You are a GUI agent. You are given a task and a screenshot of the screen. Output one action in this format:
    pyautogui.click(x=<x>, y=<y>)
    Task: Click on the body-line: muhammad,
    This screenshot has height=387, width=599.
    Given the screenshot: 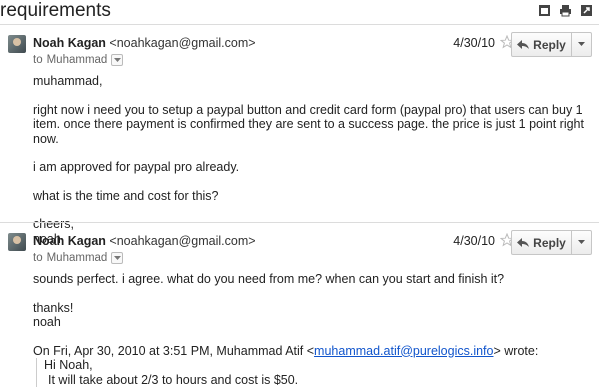 What is the action you would take?
    pyautogui.click(x=311, y=81)
    